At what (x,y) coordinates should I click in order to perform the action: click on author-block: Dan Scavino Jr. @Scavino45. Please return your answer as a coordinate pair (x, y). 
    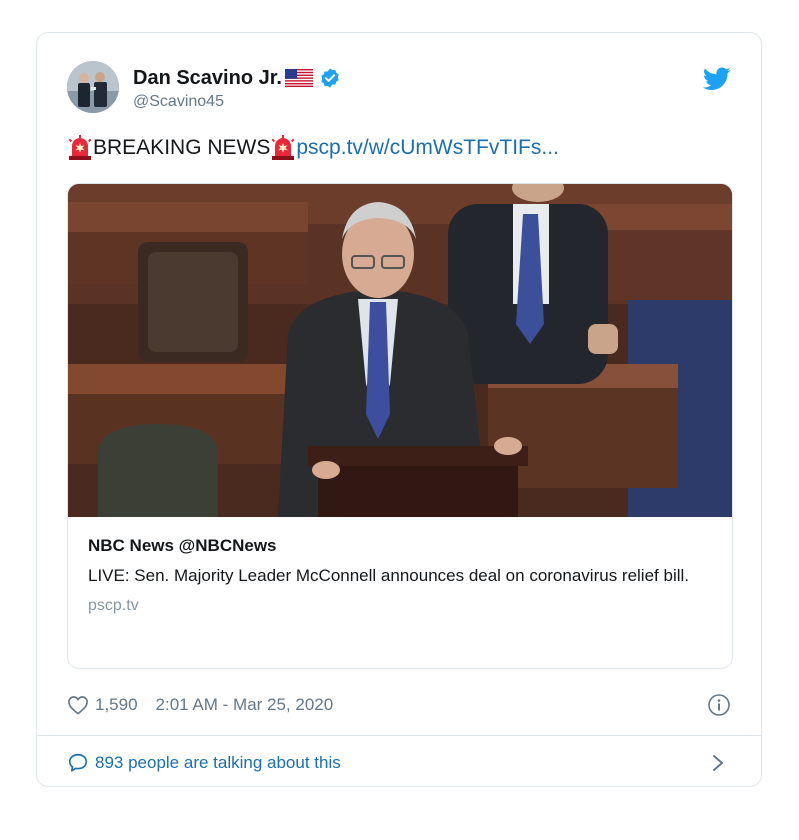
    Looking at the image, I should click on (237, 88).